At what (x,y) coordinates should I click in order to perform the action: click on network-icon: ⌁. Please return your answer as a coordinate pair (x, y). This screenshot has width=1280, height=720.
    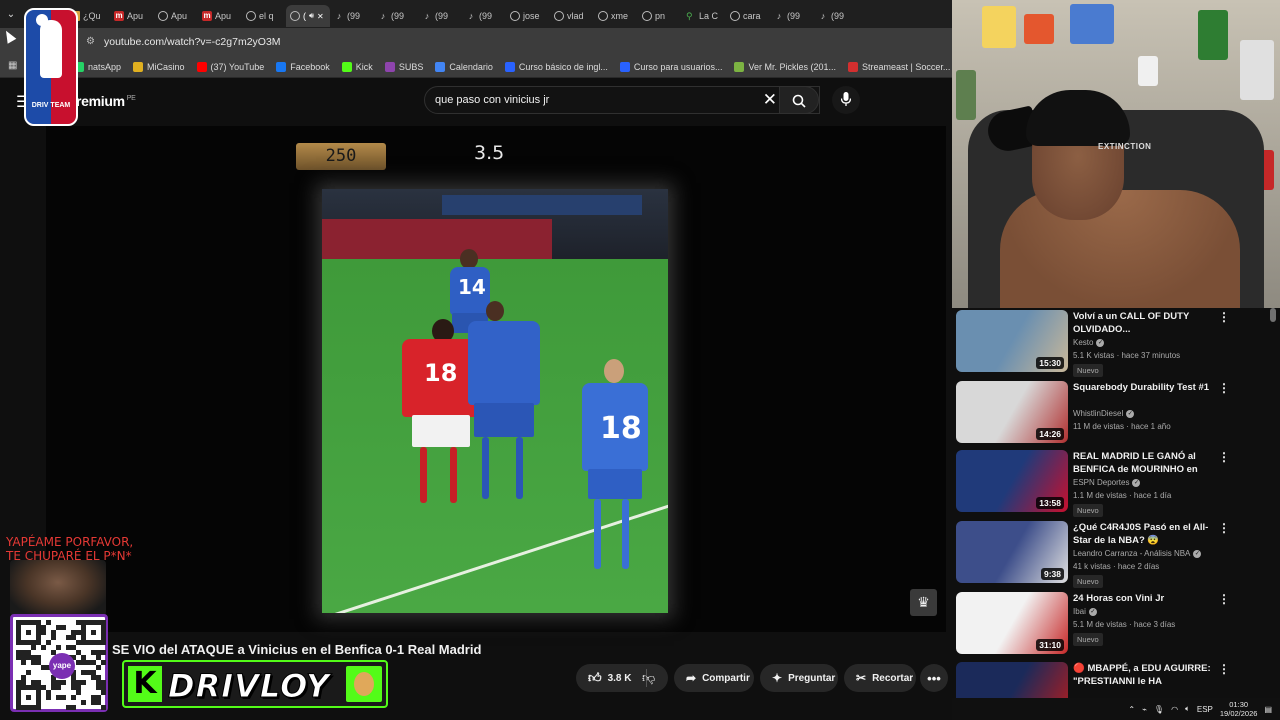
    Looking at the image, I should click on (1144, 709).